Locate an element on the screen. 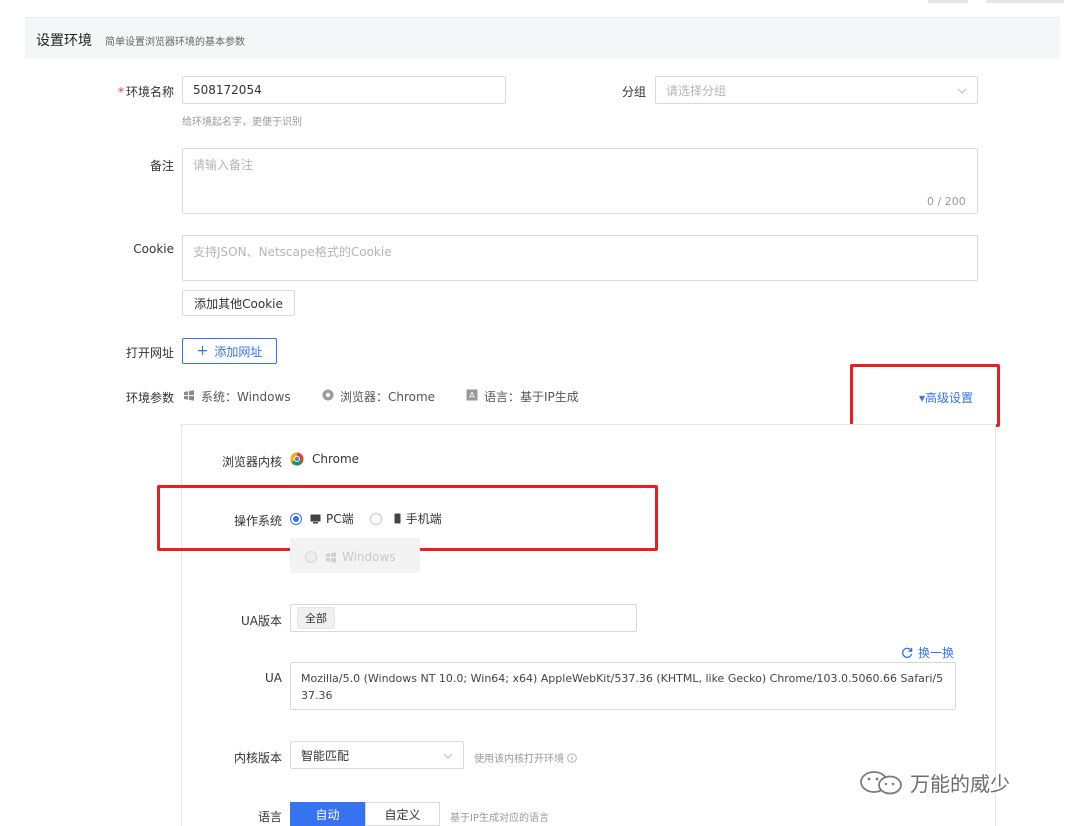 Image resolution: width=1080 pixels, height=826 pixels. kernel-version-select: 智能匹配 is located at coordinates (377, 755).